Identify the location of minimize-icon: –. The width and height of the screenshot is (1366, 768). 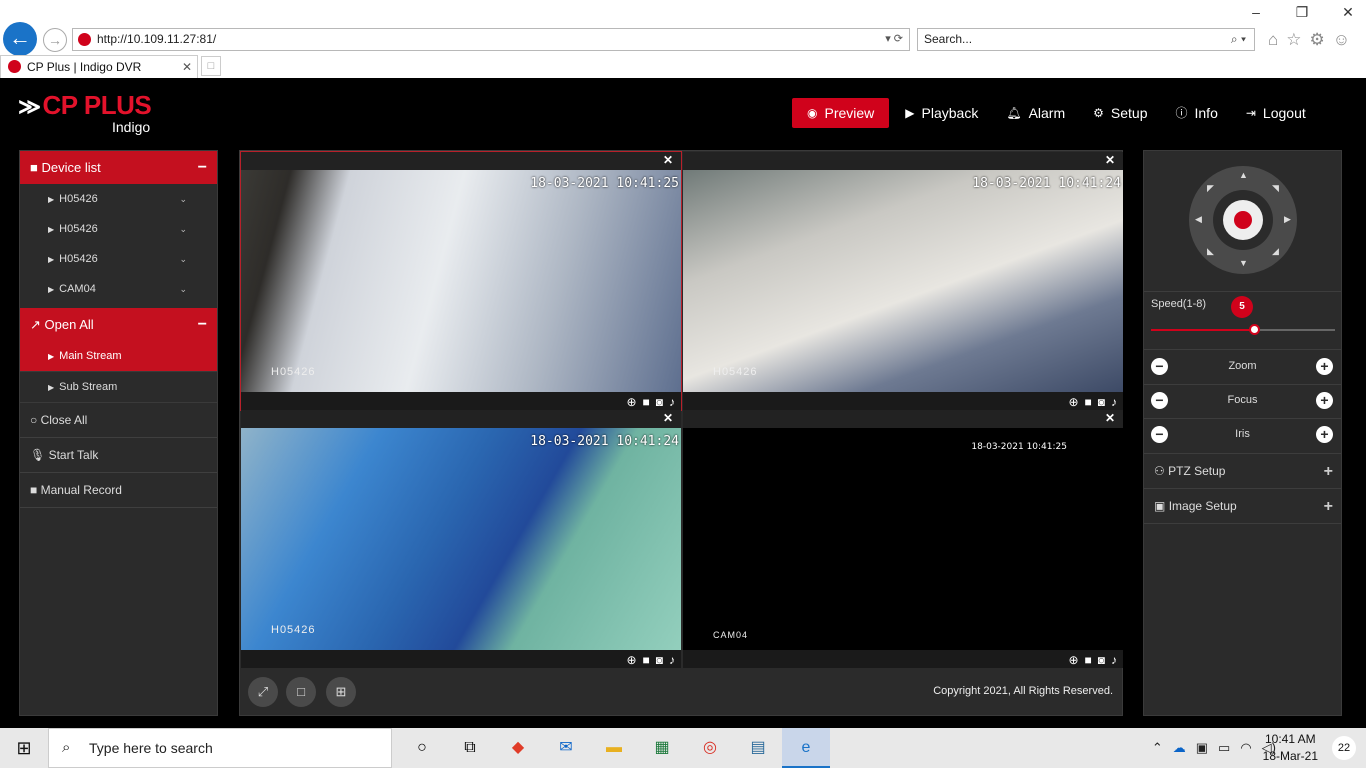
(1256, 12).